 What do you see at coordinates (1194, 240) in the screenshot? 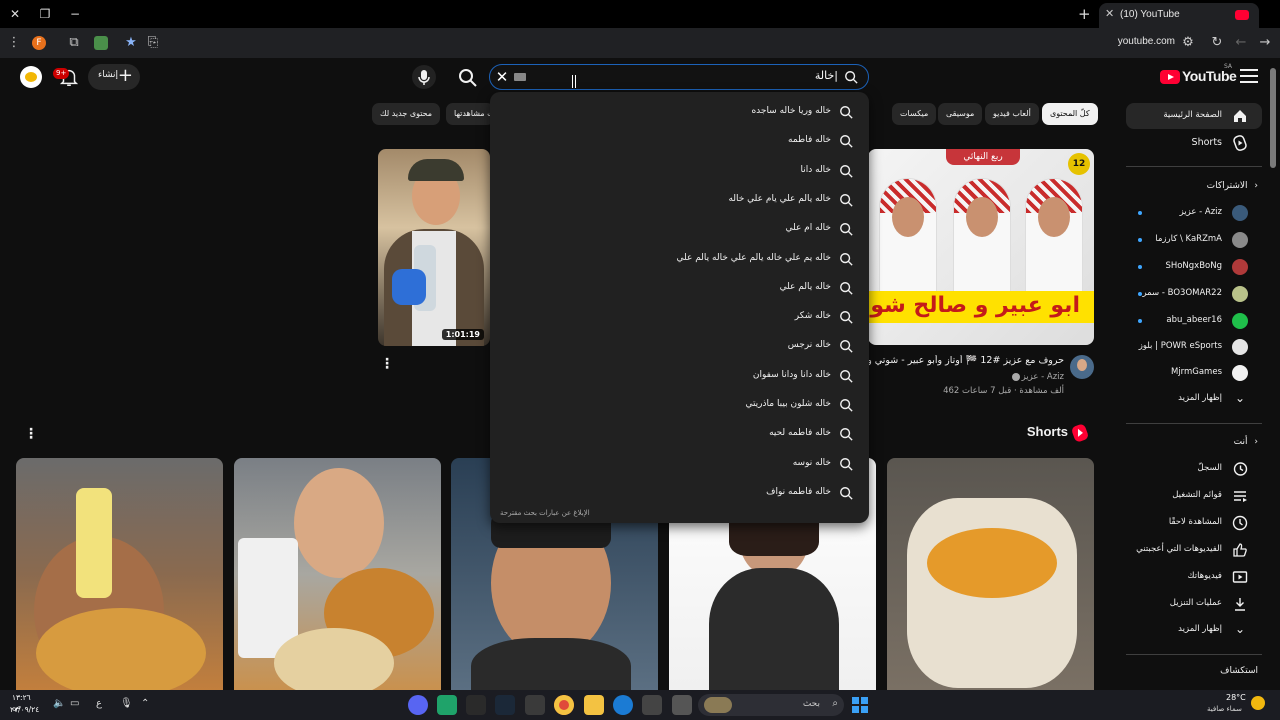
I see `sidebar-item-subscription: كارزما \ KaRZmA` at bounding box center [1194, 240].